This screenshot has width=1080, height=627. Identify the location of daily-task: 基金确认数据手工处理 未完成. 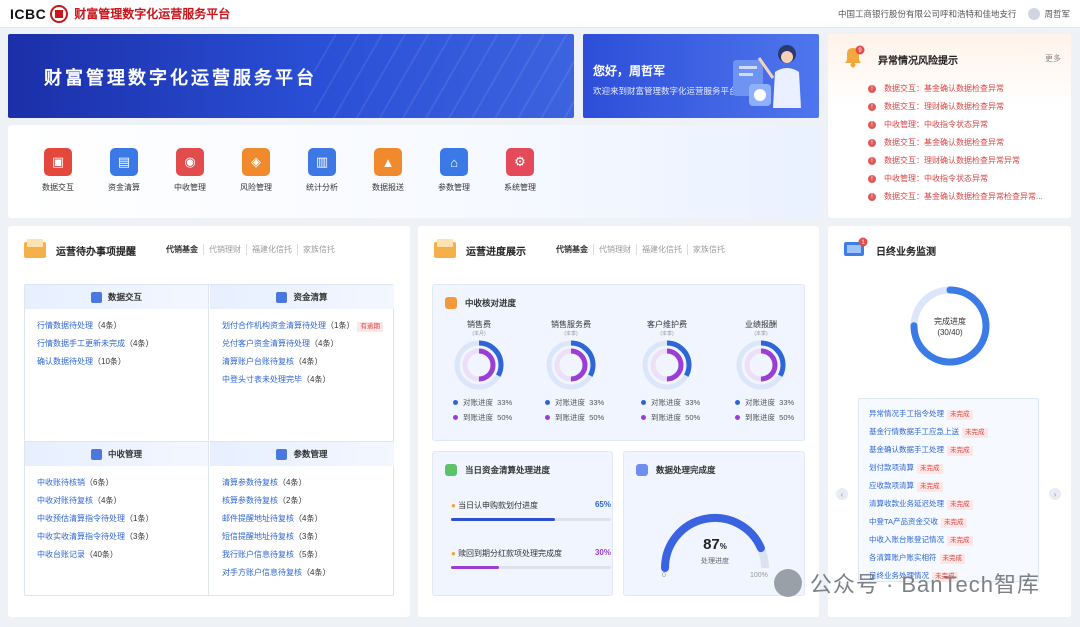
(948, 450).